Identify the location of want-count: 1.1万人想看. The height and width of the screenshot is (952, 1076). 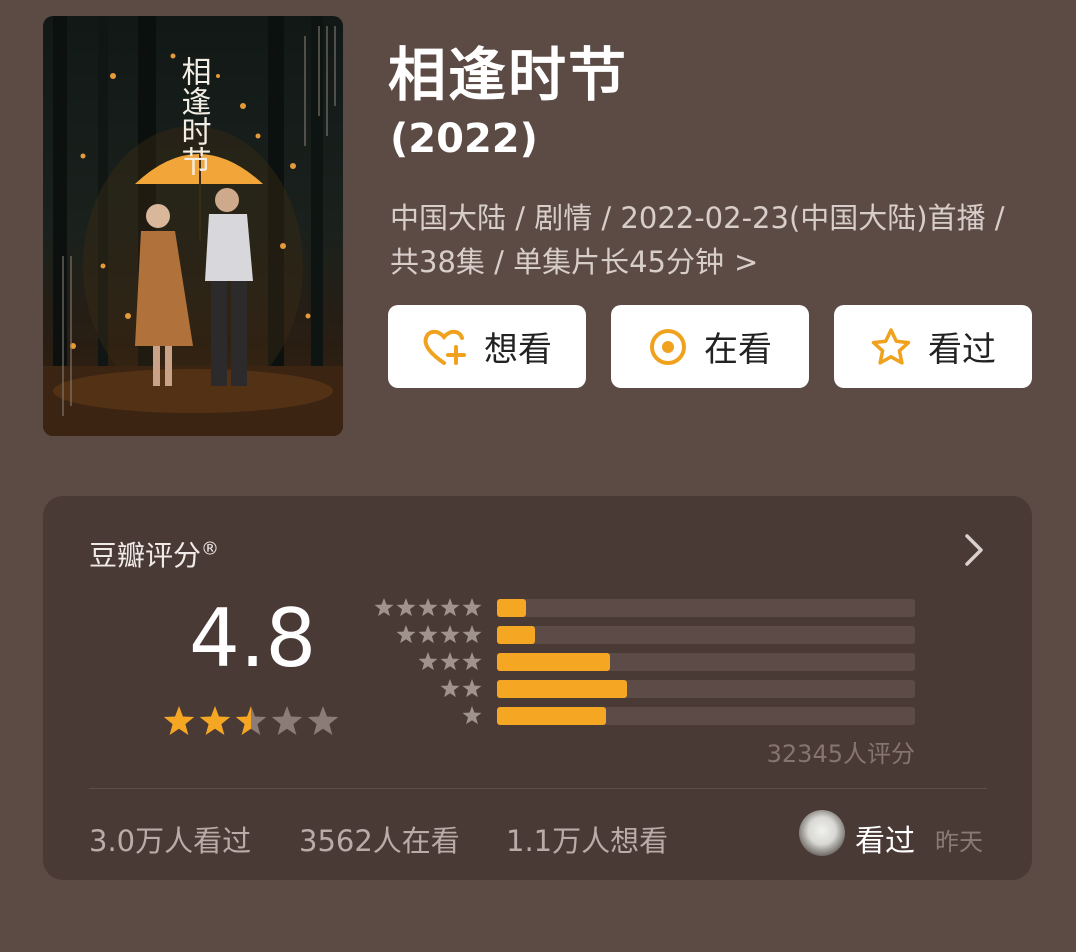
(587, 841).